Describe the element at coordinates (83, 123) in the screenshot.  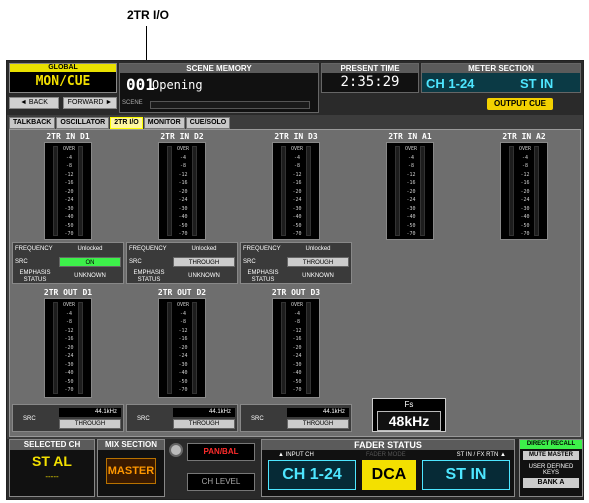
I see `tab-oscillator: OSCILLATOR` at that location.